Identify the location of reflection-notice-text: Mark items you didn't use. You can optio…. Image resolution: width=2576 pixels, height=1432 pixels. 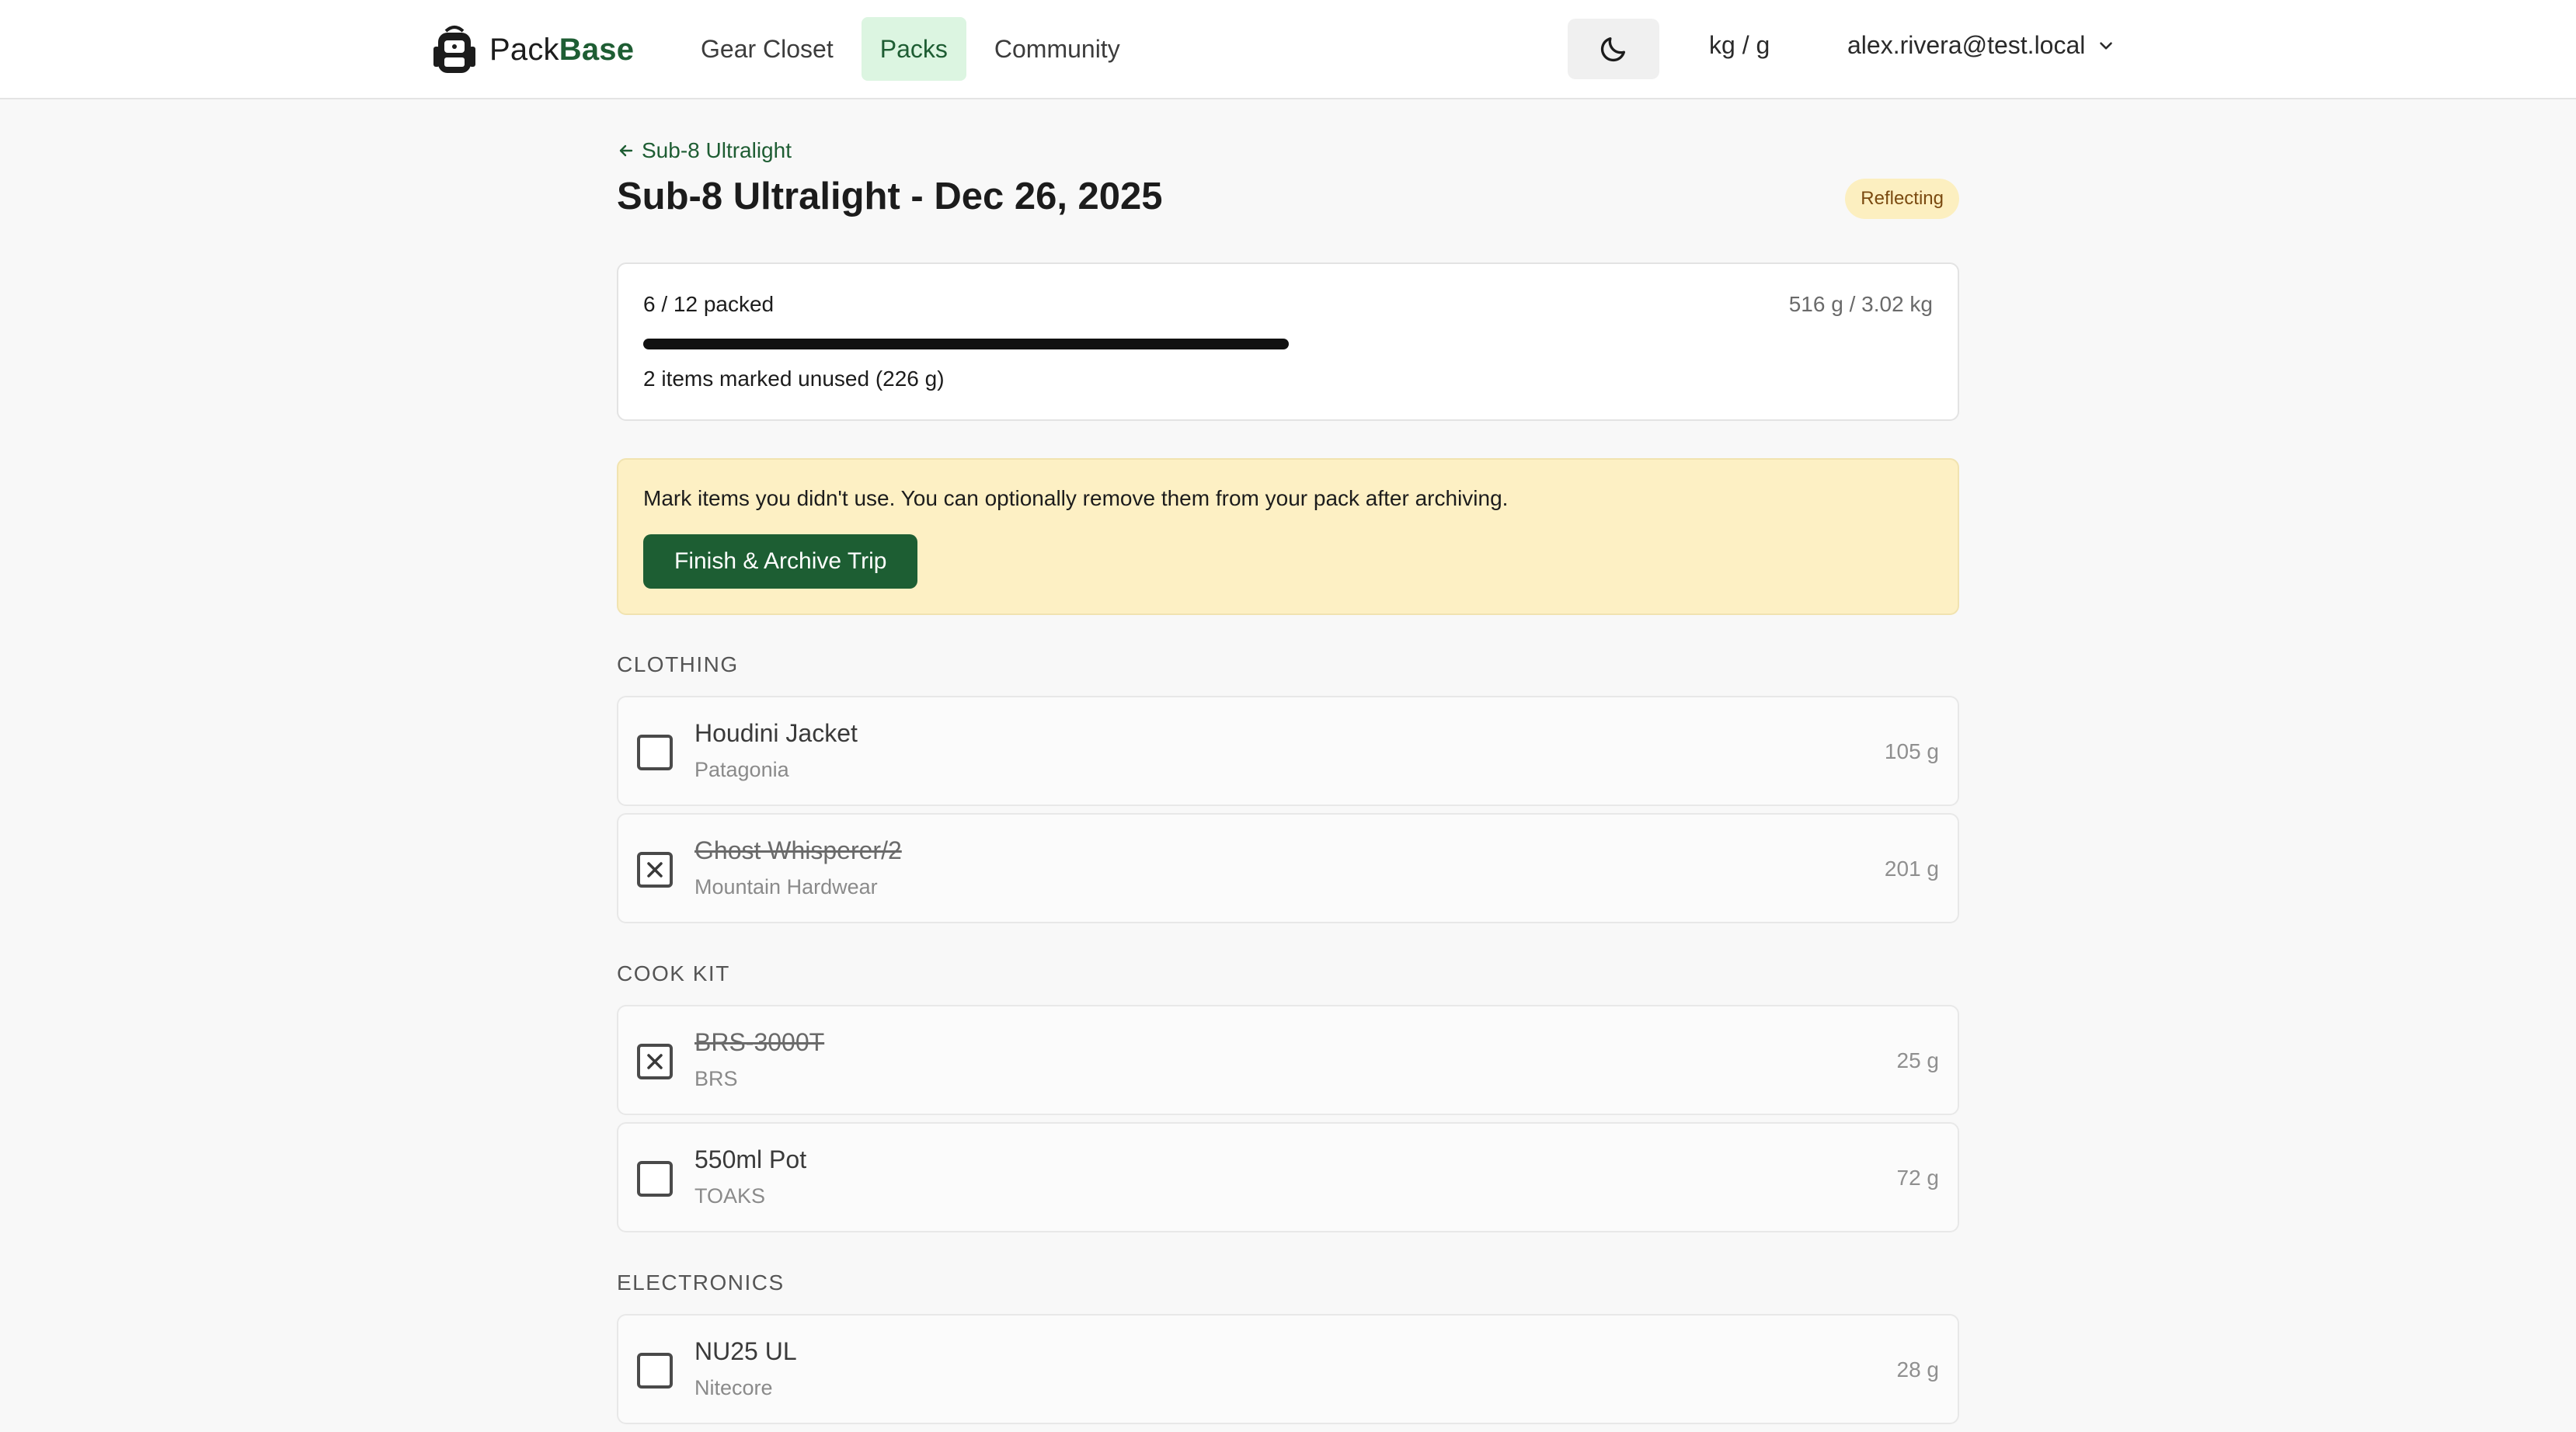
(1076, 498).